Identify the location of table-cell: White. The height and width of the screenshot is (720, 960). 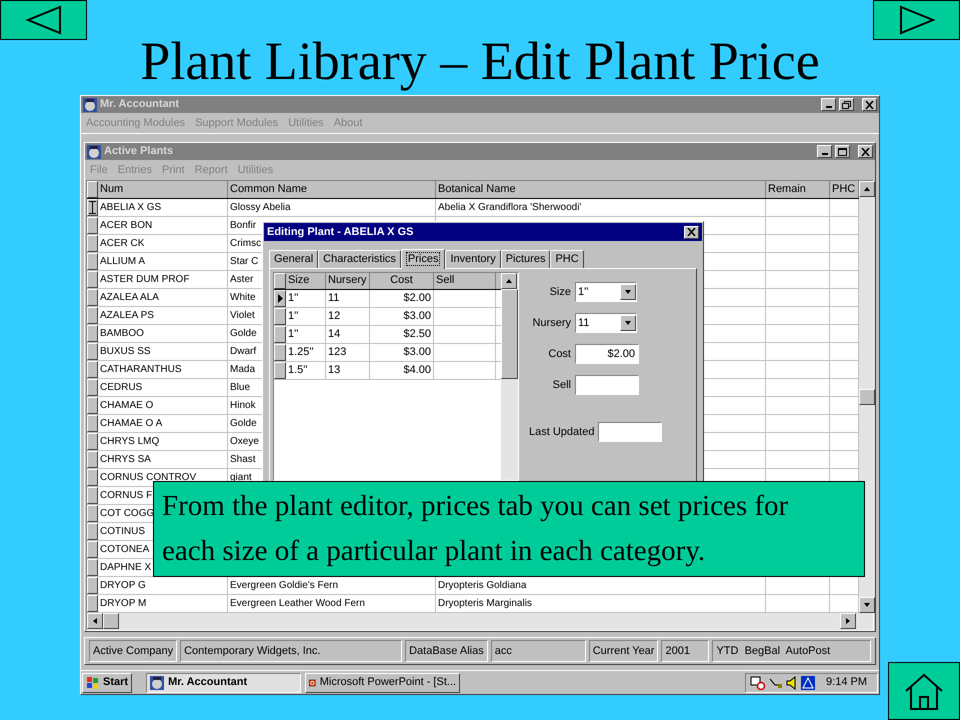
(243, 297).